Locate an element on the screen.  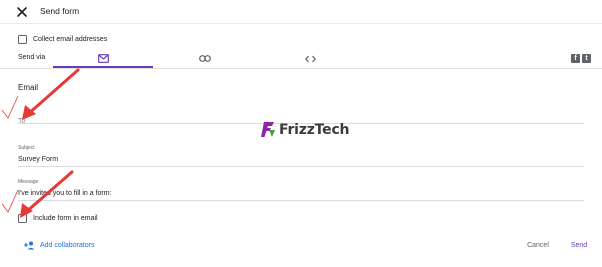
add-collaborators-label: Add collaborators is located at coordinates (67, 245).